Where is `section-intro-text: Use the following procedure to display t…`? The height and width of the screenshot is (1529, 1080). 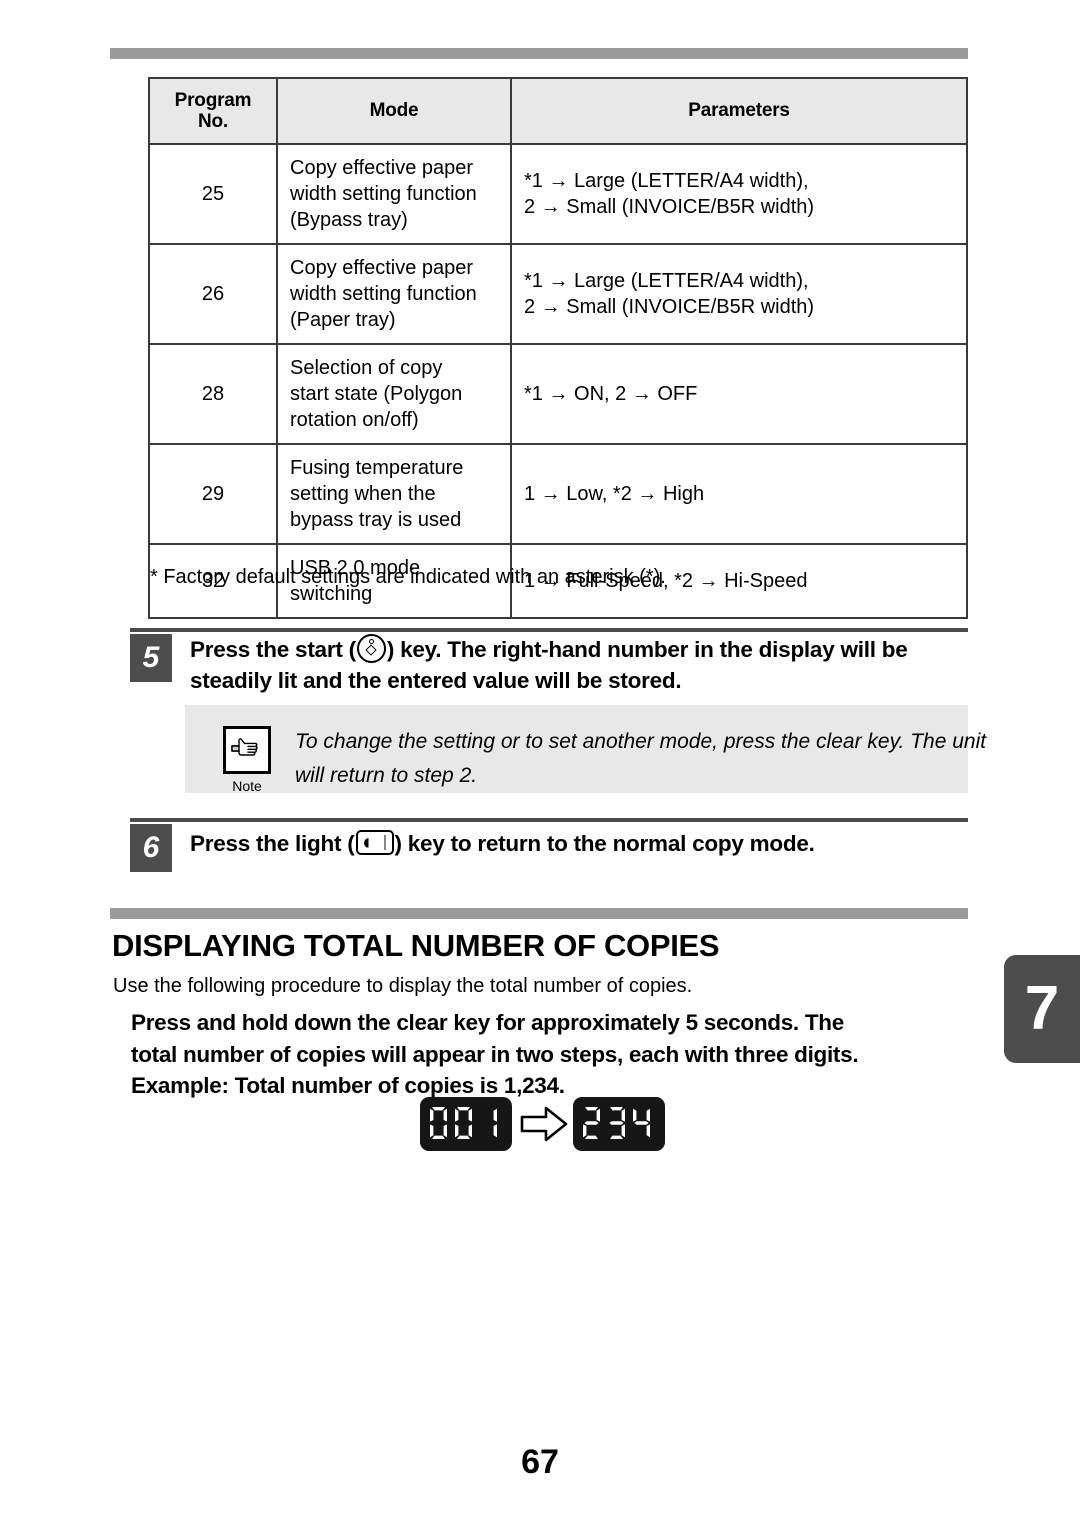 section-intro-text: Use the following procedure to display t… is located at coordinates (403, 986).